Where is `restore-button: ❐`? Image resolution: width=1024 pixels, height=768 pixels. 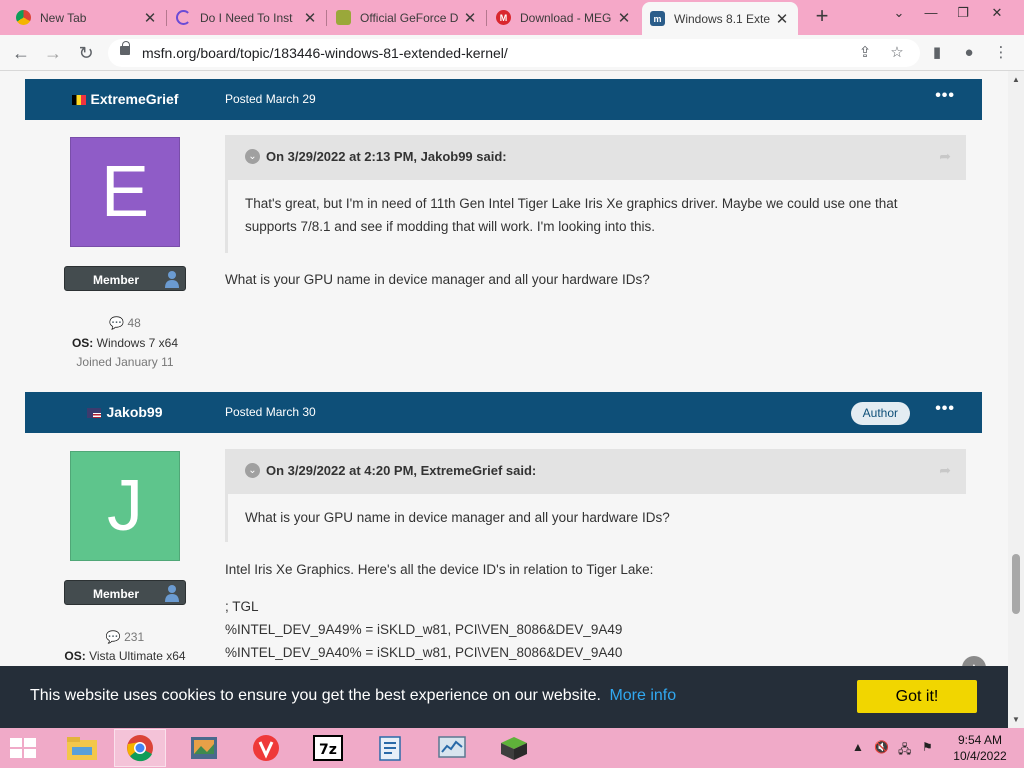
restore-button: ❐ is located at coordinates (963, 13).